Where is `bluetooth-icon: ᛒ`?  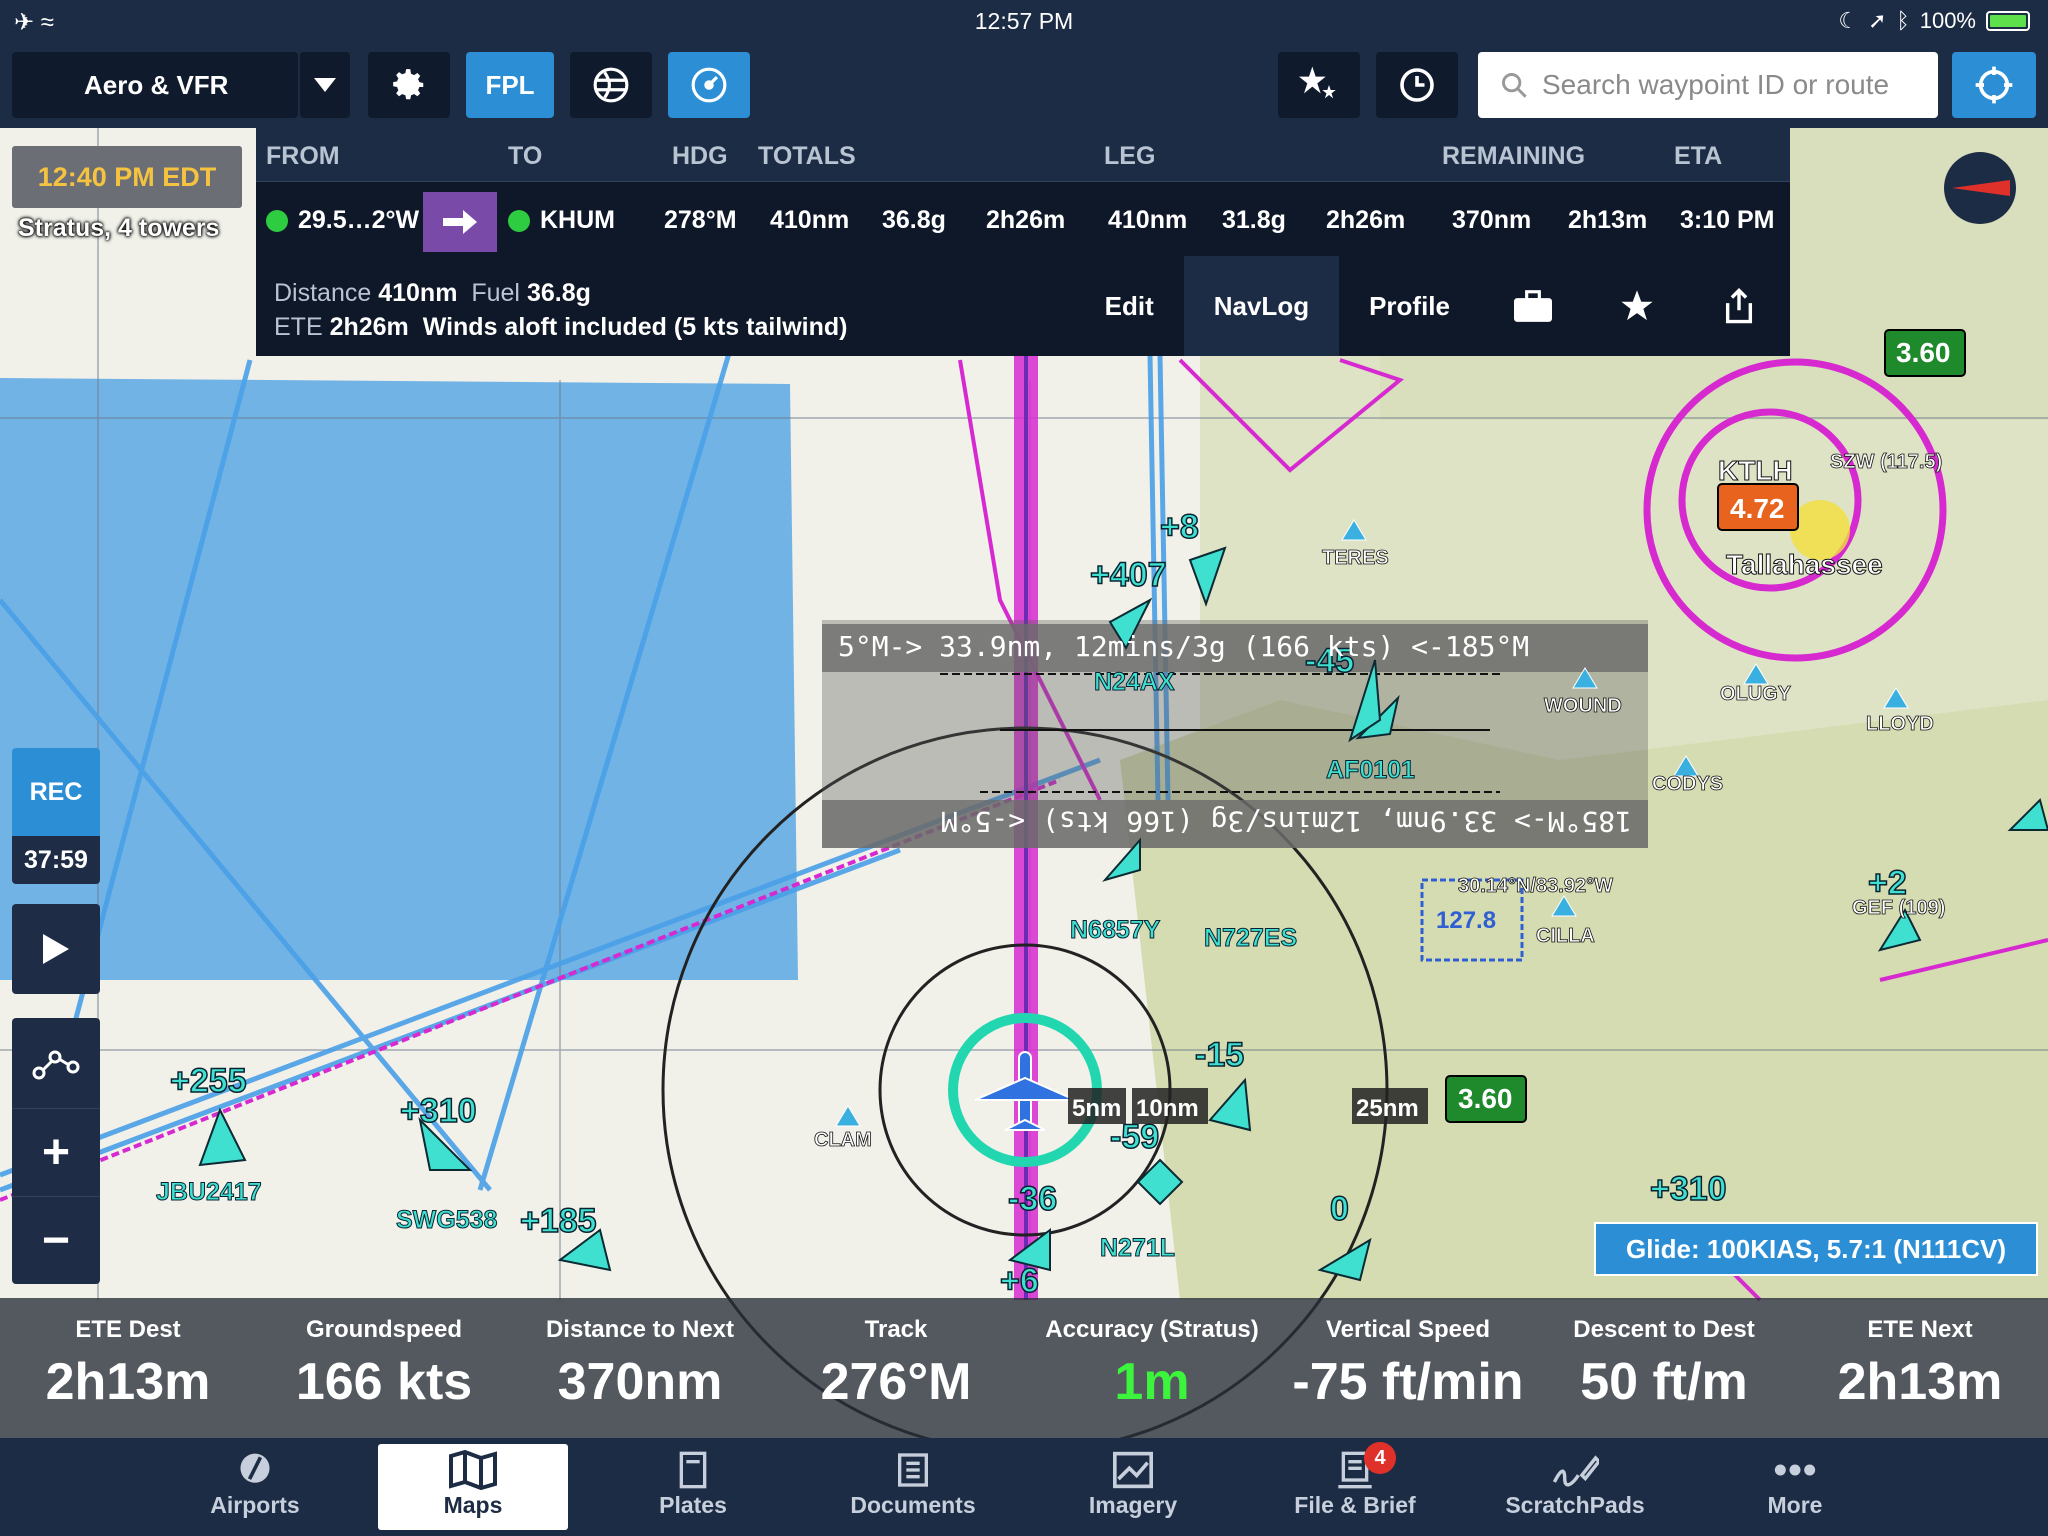 bluetooth-icon: ᛒ is located at coordinates (1903, 20).